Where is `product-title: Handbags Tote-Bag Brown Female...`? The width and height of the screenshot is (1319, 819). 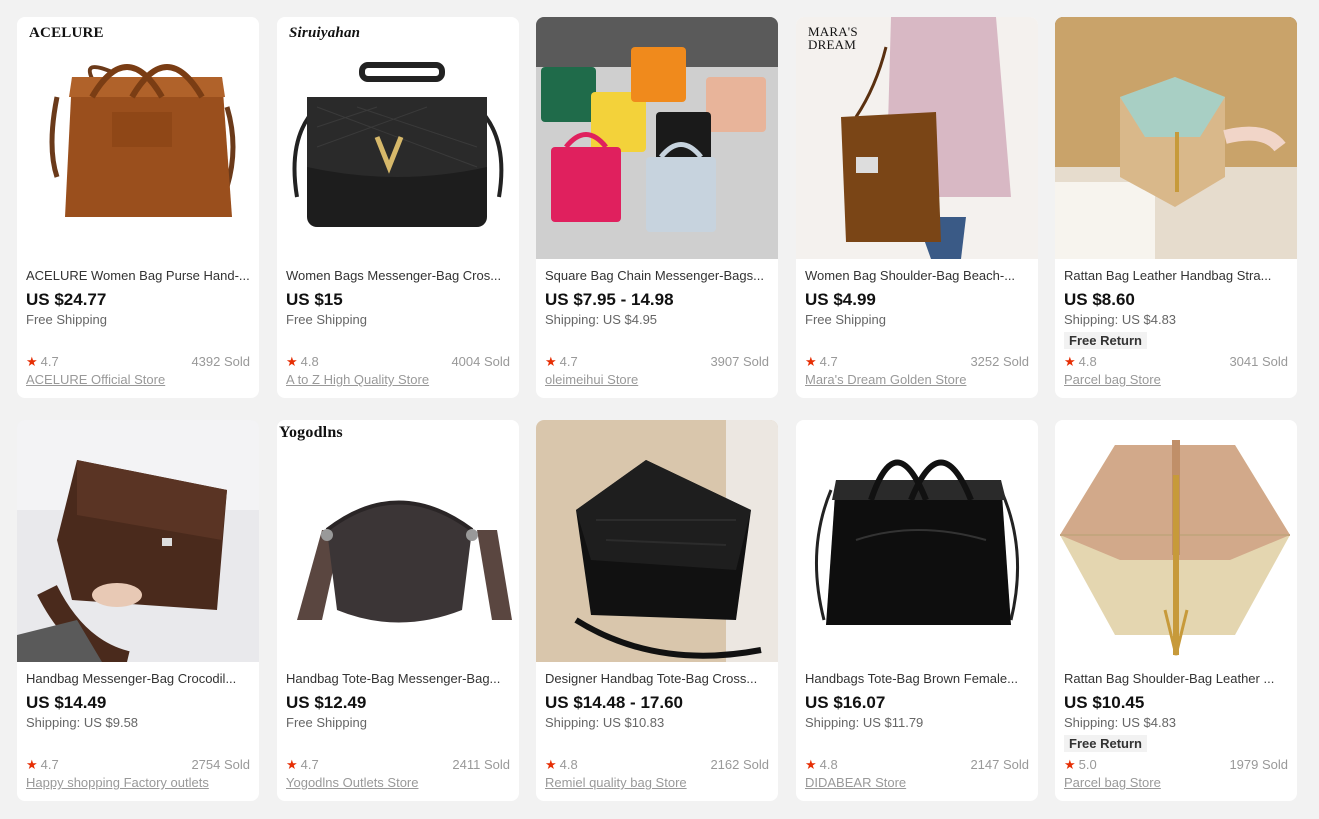 product-title: Handbags Tote-Bag Brown Female... is located at coordinates (917, 679).